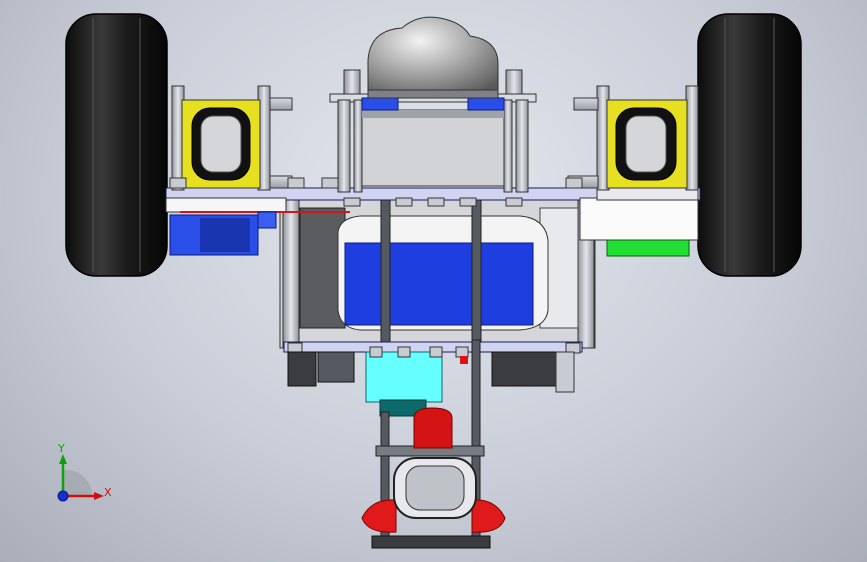 The image size is (867, 562). I want to click on battery-pack, so click(443, 273).